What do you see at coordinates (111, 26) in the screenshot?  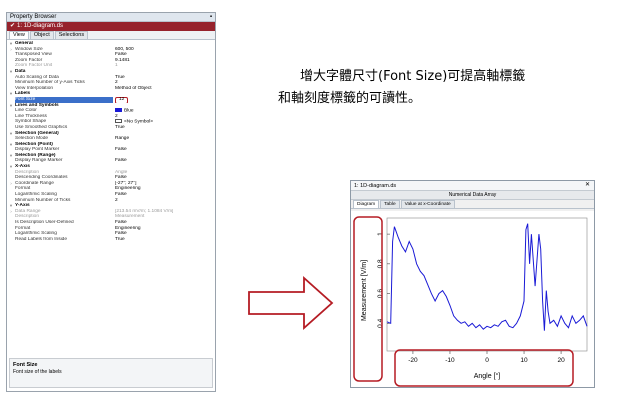 I see `document-header: ✔ 1: 1D-diagram.ds` at bounding box center [111, 26].